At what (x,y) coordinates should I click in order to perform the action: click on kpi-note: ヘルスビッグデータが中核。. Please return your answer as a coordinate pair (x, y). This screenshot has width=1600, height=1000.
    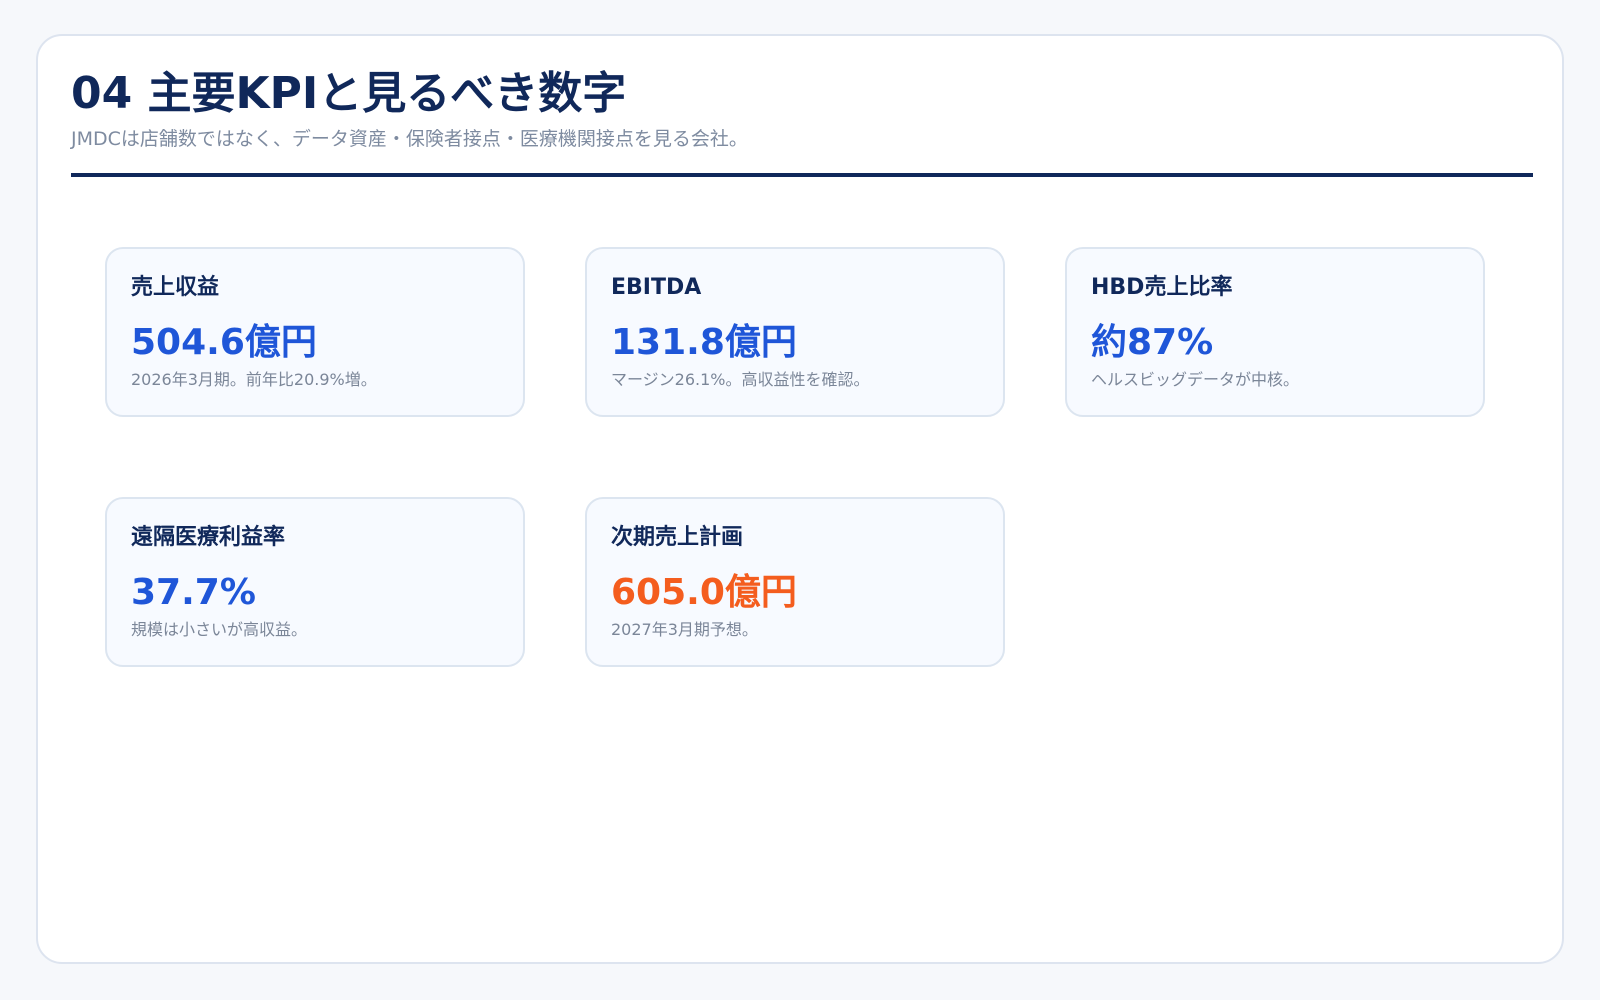
    Looking at the image, I should click on (1195, 379).